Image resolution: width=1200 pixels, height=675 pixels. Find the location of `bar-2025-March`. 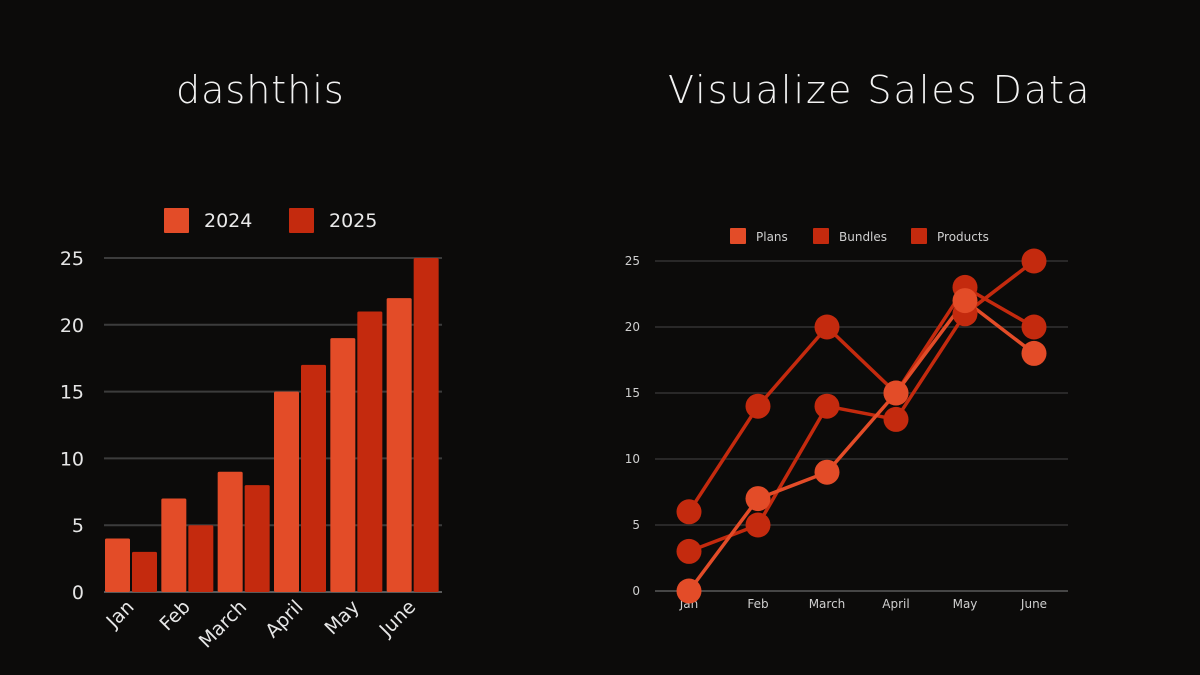

bar-2025-March is located at coordinates (257, 538).